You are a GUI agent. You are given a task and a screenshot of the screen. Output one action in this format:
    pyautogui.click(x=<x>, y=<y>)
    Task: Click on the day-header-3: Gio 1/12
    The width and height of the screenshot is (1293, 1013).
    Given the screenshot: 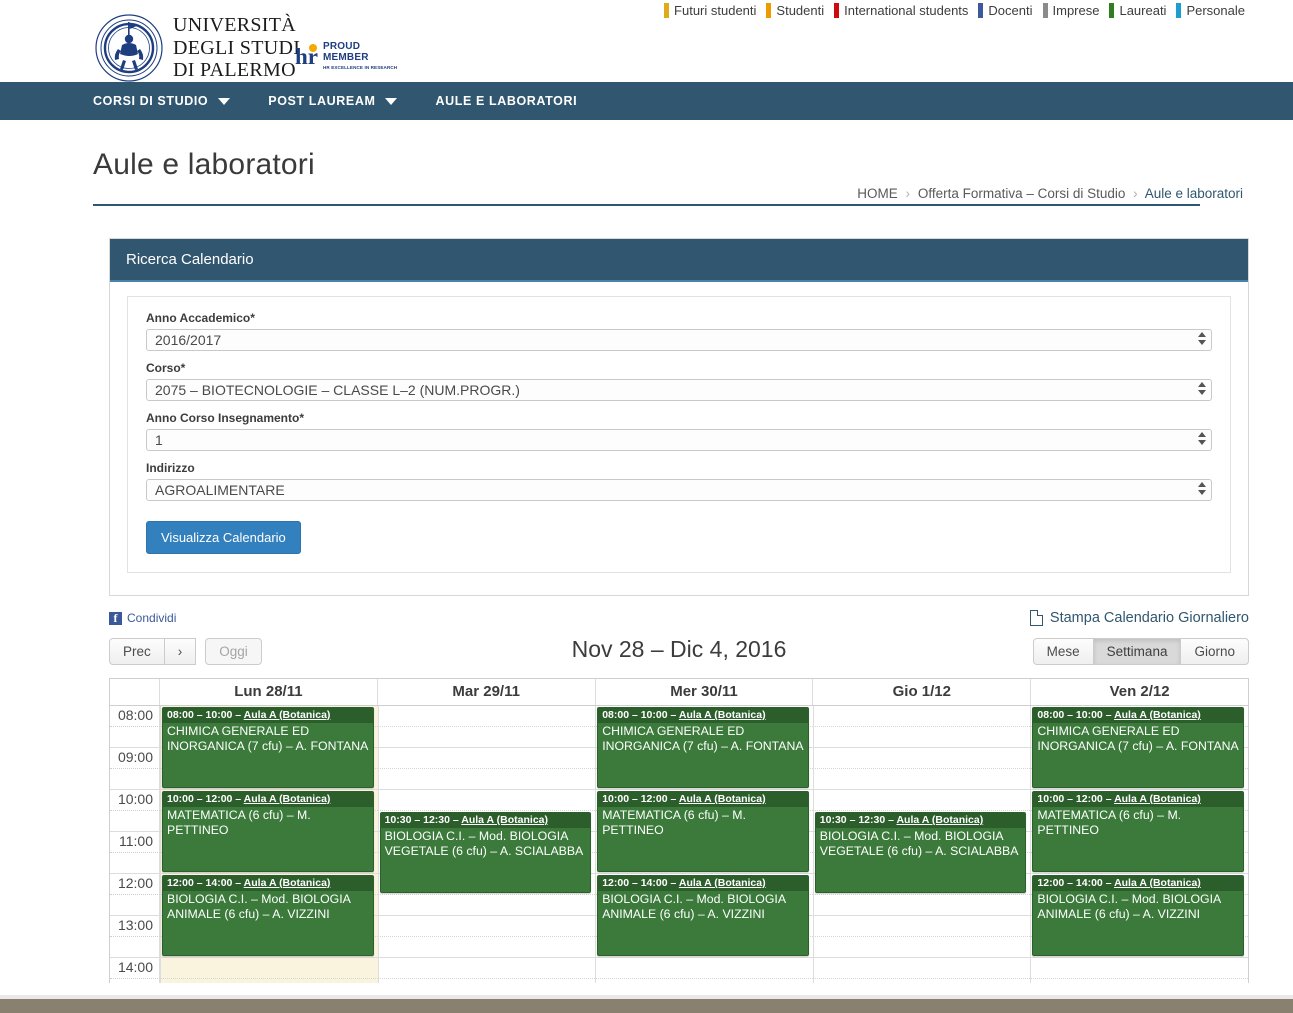 What is the action you would take?
    pyautogui.click(x=921, y=692)
    